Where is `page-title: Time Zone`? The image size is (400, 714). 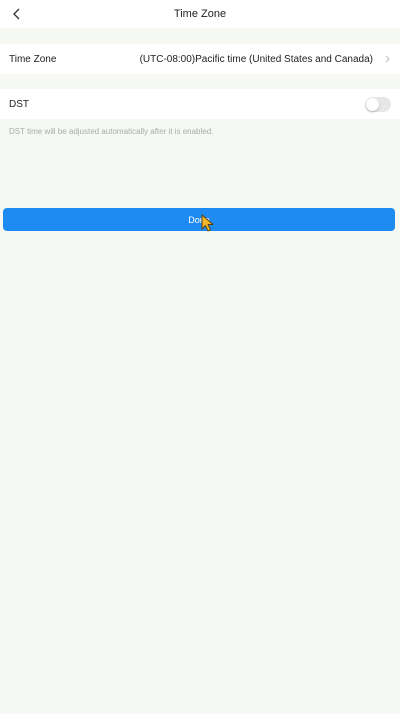
page-title: Time Zone is located at coordinates (200, 14).